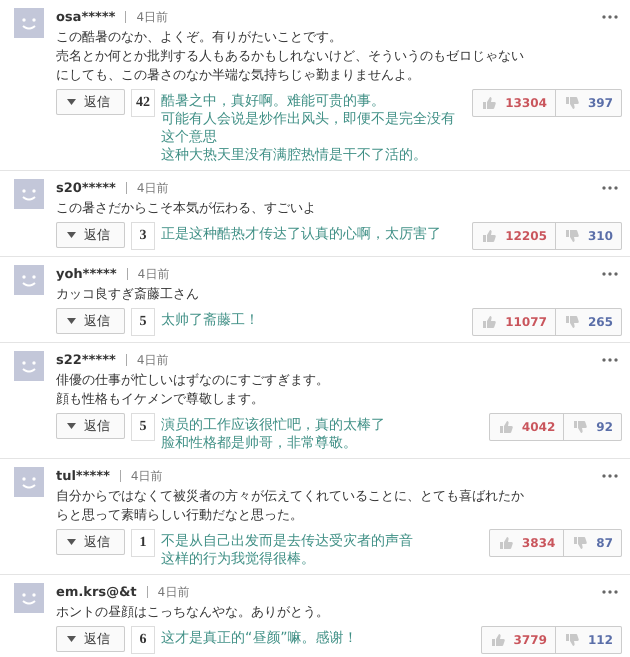  Describe the element at coordinates (143, 103) in the screenshot. I see `reply-count: 42` at that location.